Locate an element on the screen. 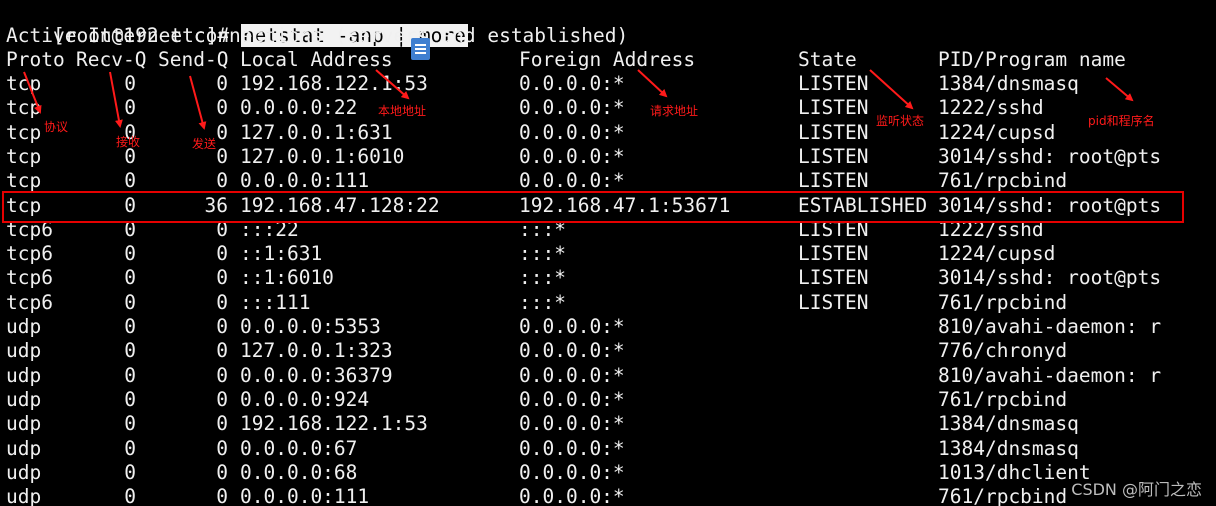 This screenshot has height=506, width=1216. arrow-pid is located at coordinates (1119, 89).